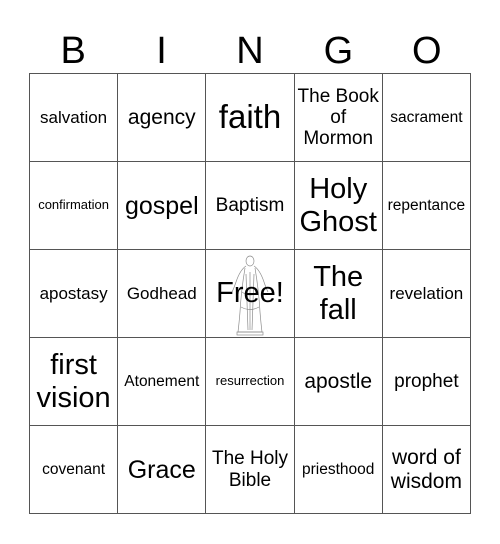 The height and width of the screenshot is (544, 500). Describe the element at coordinates (162, 206) in the screenshot. I see `bingo-cell: gospel` at that location.